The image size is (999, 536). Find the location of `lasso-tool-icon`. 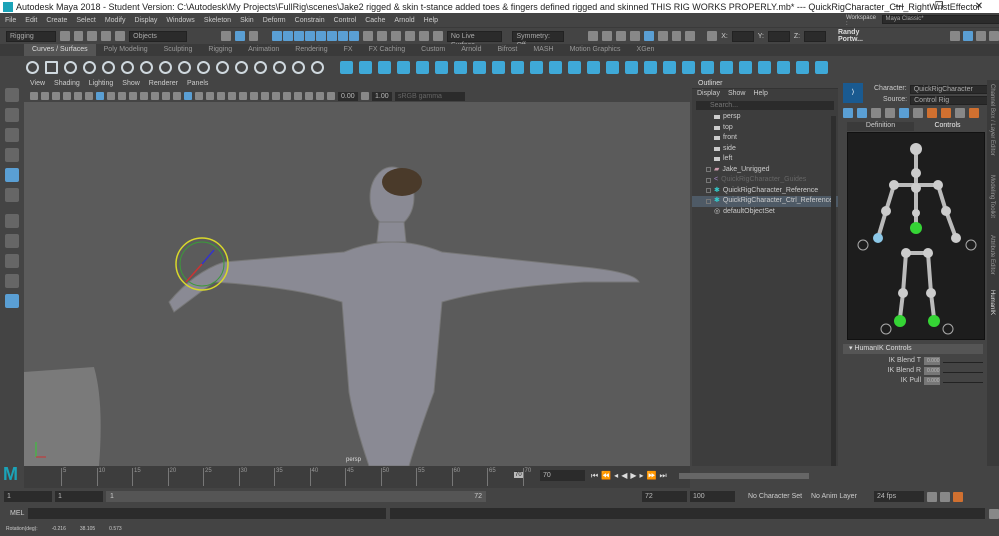

lasso-tool-icon is located at coordinates (11, 115).